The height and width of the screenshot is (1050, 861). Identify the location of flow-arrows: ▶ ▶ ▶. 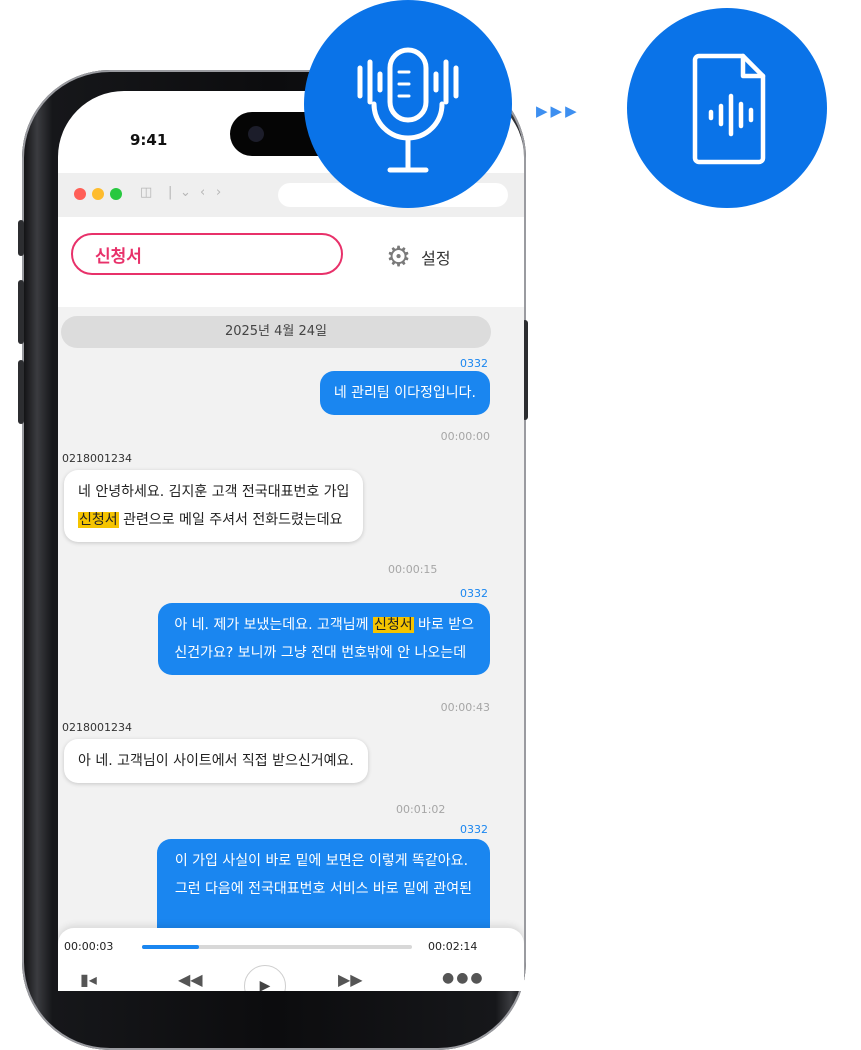
(556, 111).